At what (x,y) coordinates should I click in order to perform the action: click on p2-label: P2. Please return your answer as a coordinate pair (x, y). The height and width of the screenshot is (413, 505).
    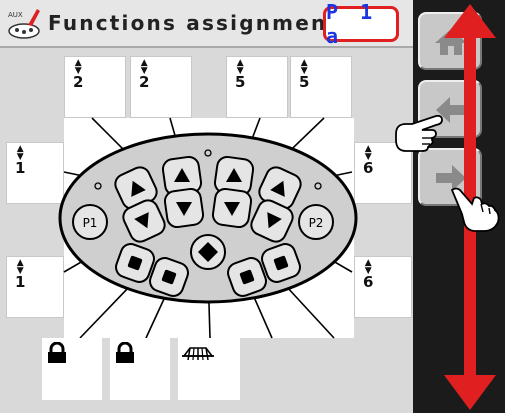
    Looking at the image, I should click on (316, 223).